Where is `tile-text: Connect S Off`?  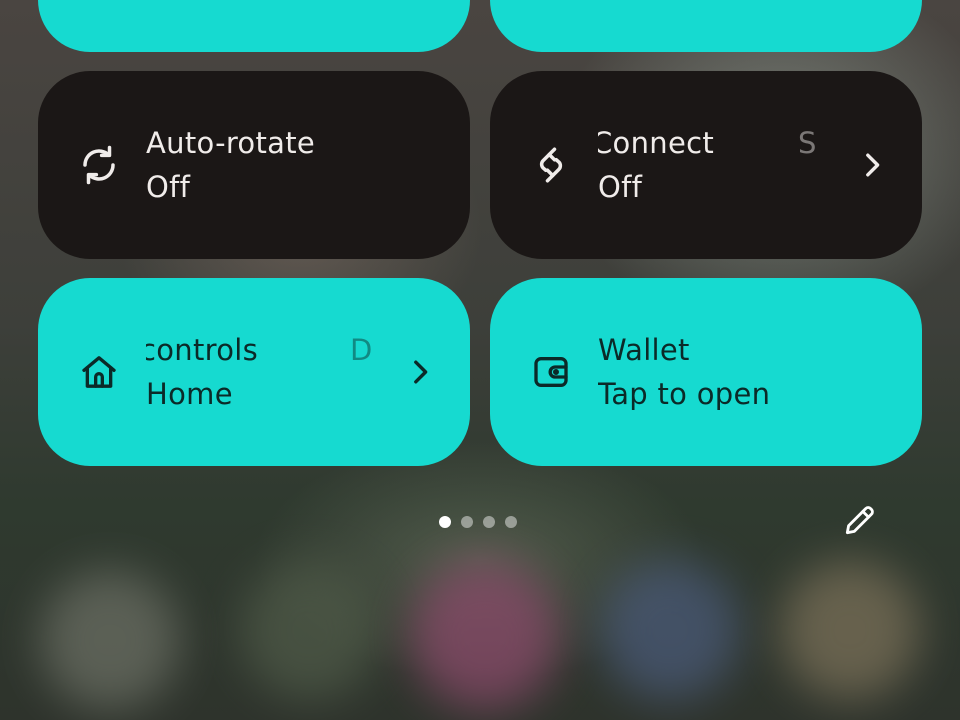
tile-text: Connect S Off is located at coordinates (713, 165).